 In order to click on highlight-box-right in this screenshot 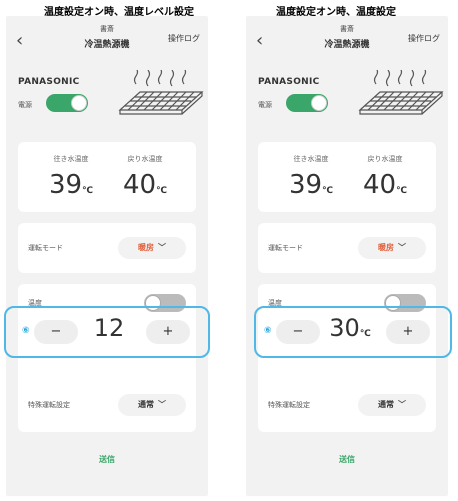, I will do `click(353, 332)`.